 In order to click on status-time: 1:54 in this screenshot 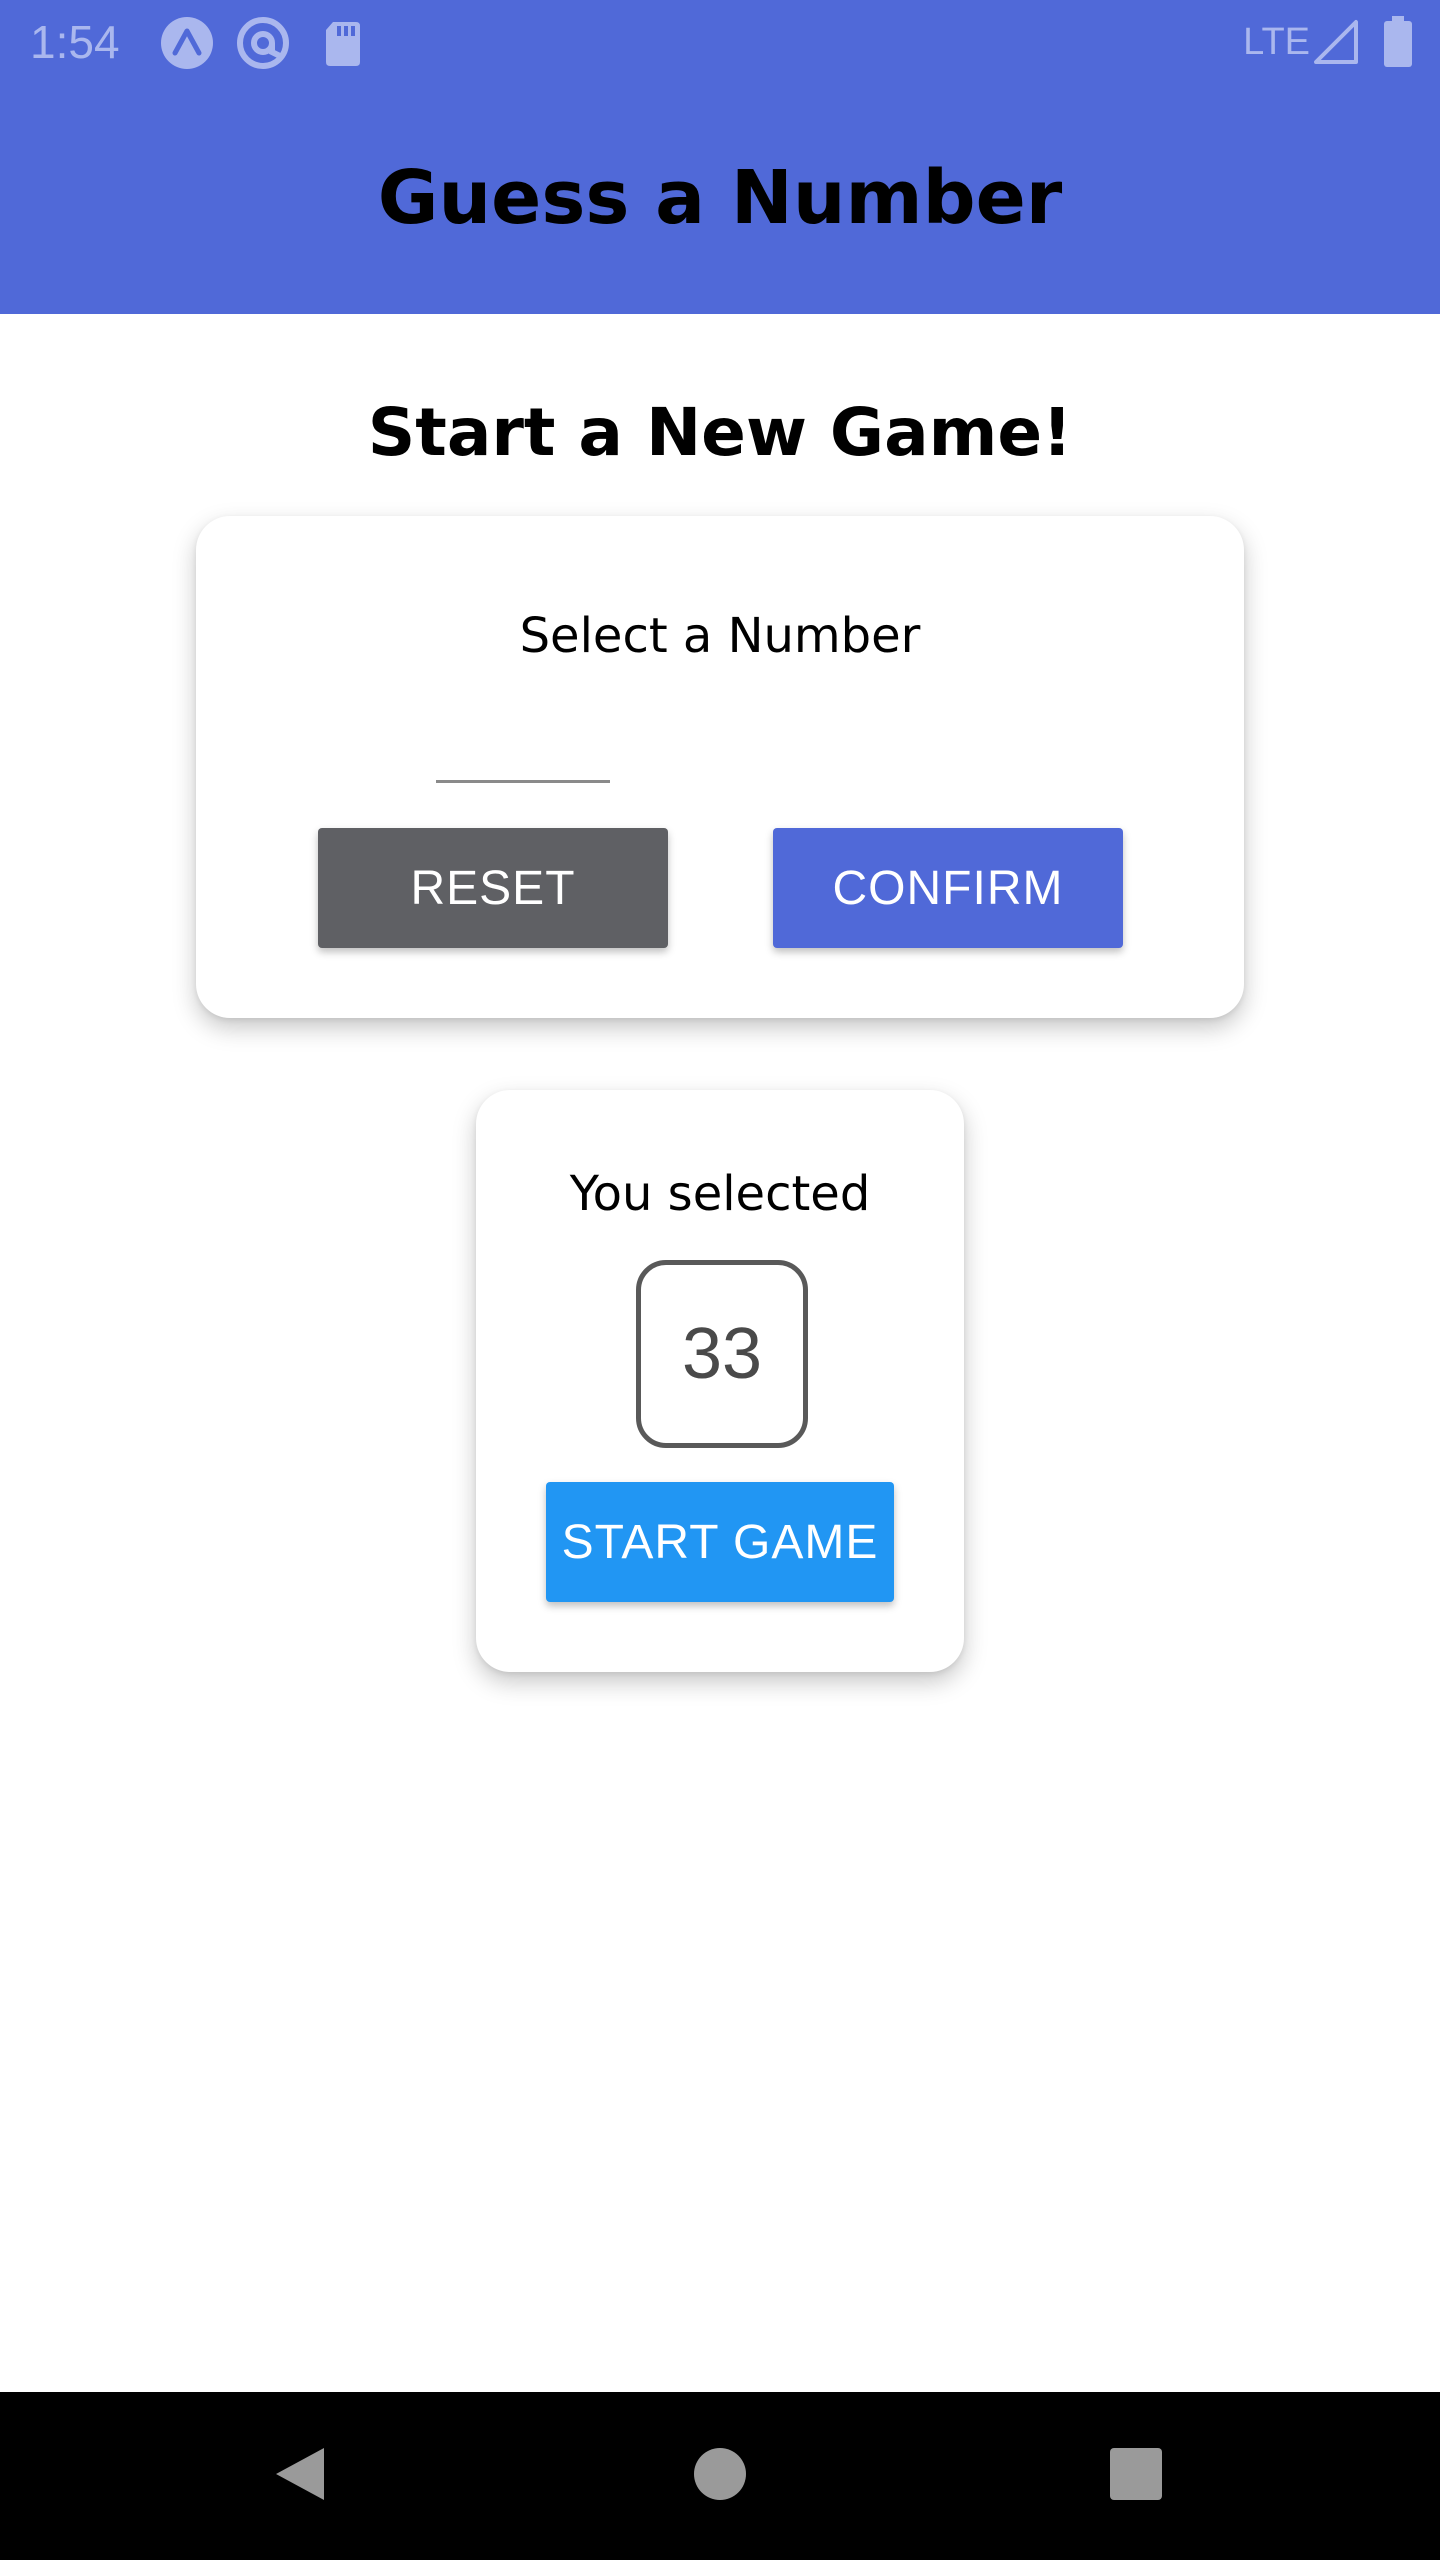, I will do `click(75, 42)`.